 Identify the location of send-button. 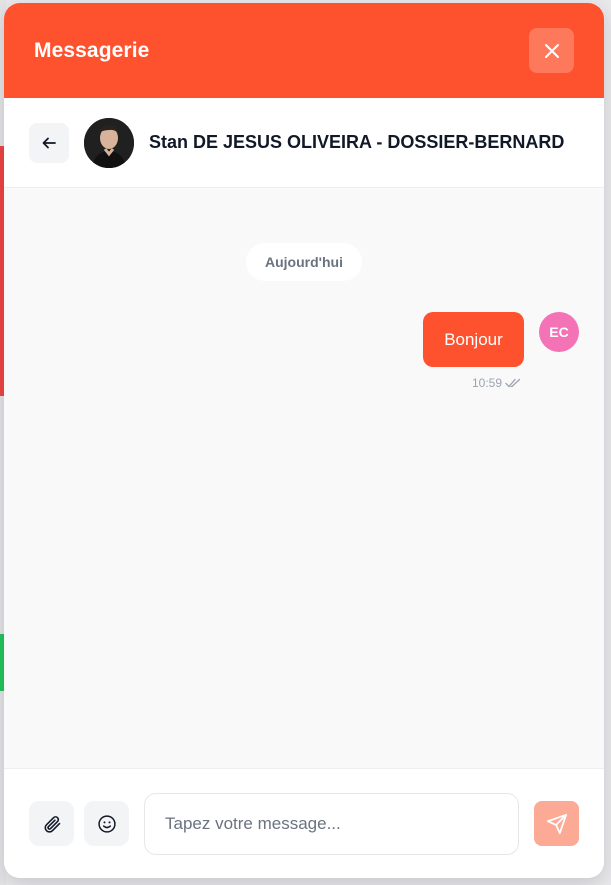
(556, 823).